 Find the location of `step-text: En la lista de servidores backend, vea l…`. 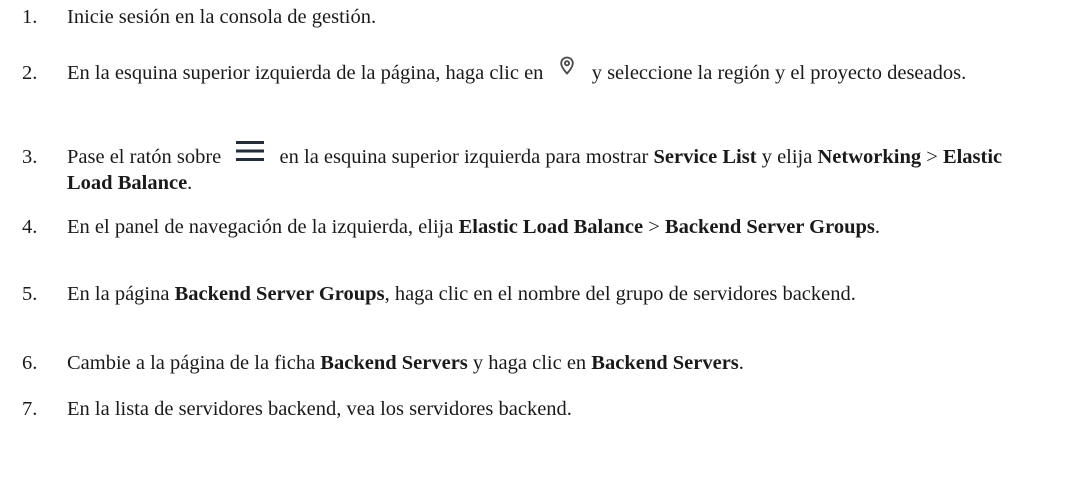

step-text: En la lista de servidores backend, vea l… is located at coordinates (319, 409).